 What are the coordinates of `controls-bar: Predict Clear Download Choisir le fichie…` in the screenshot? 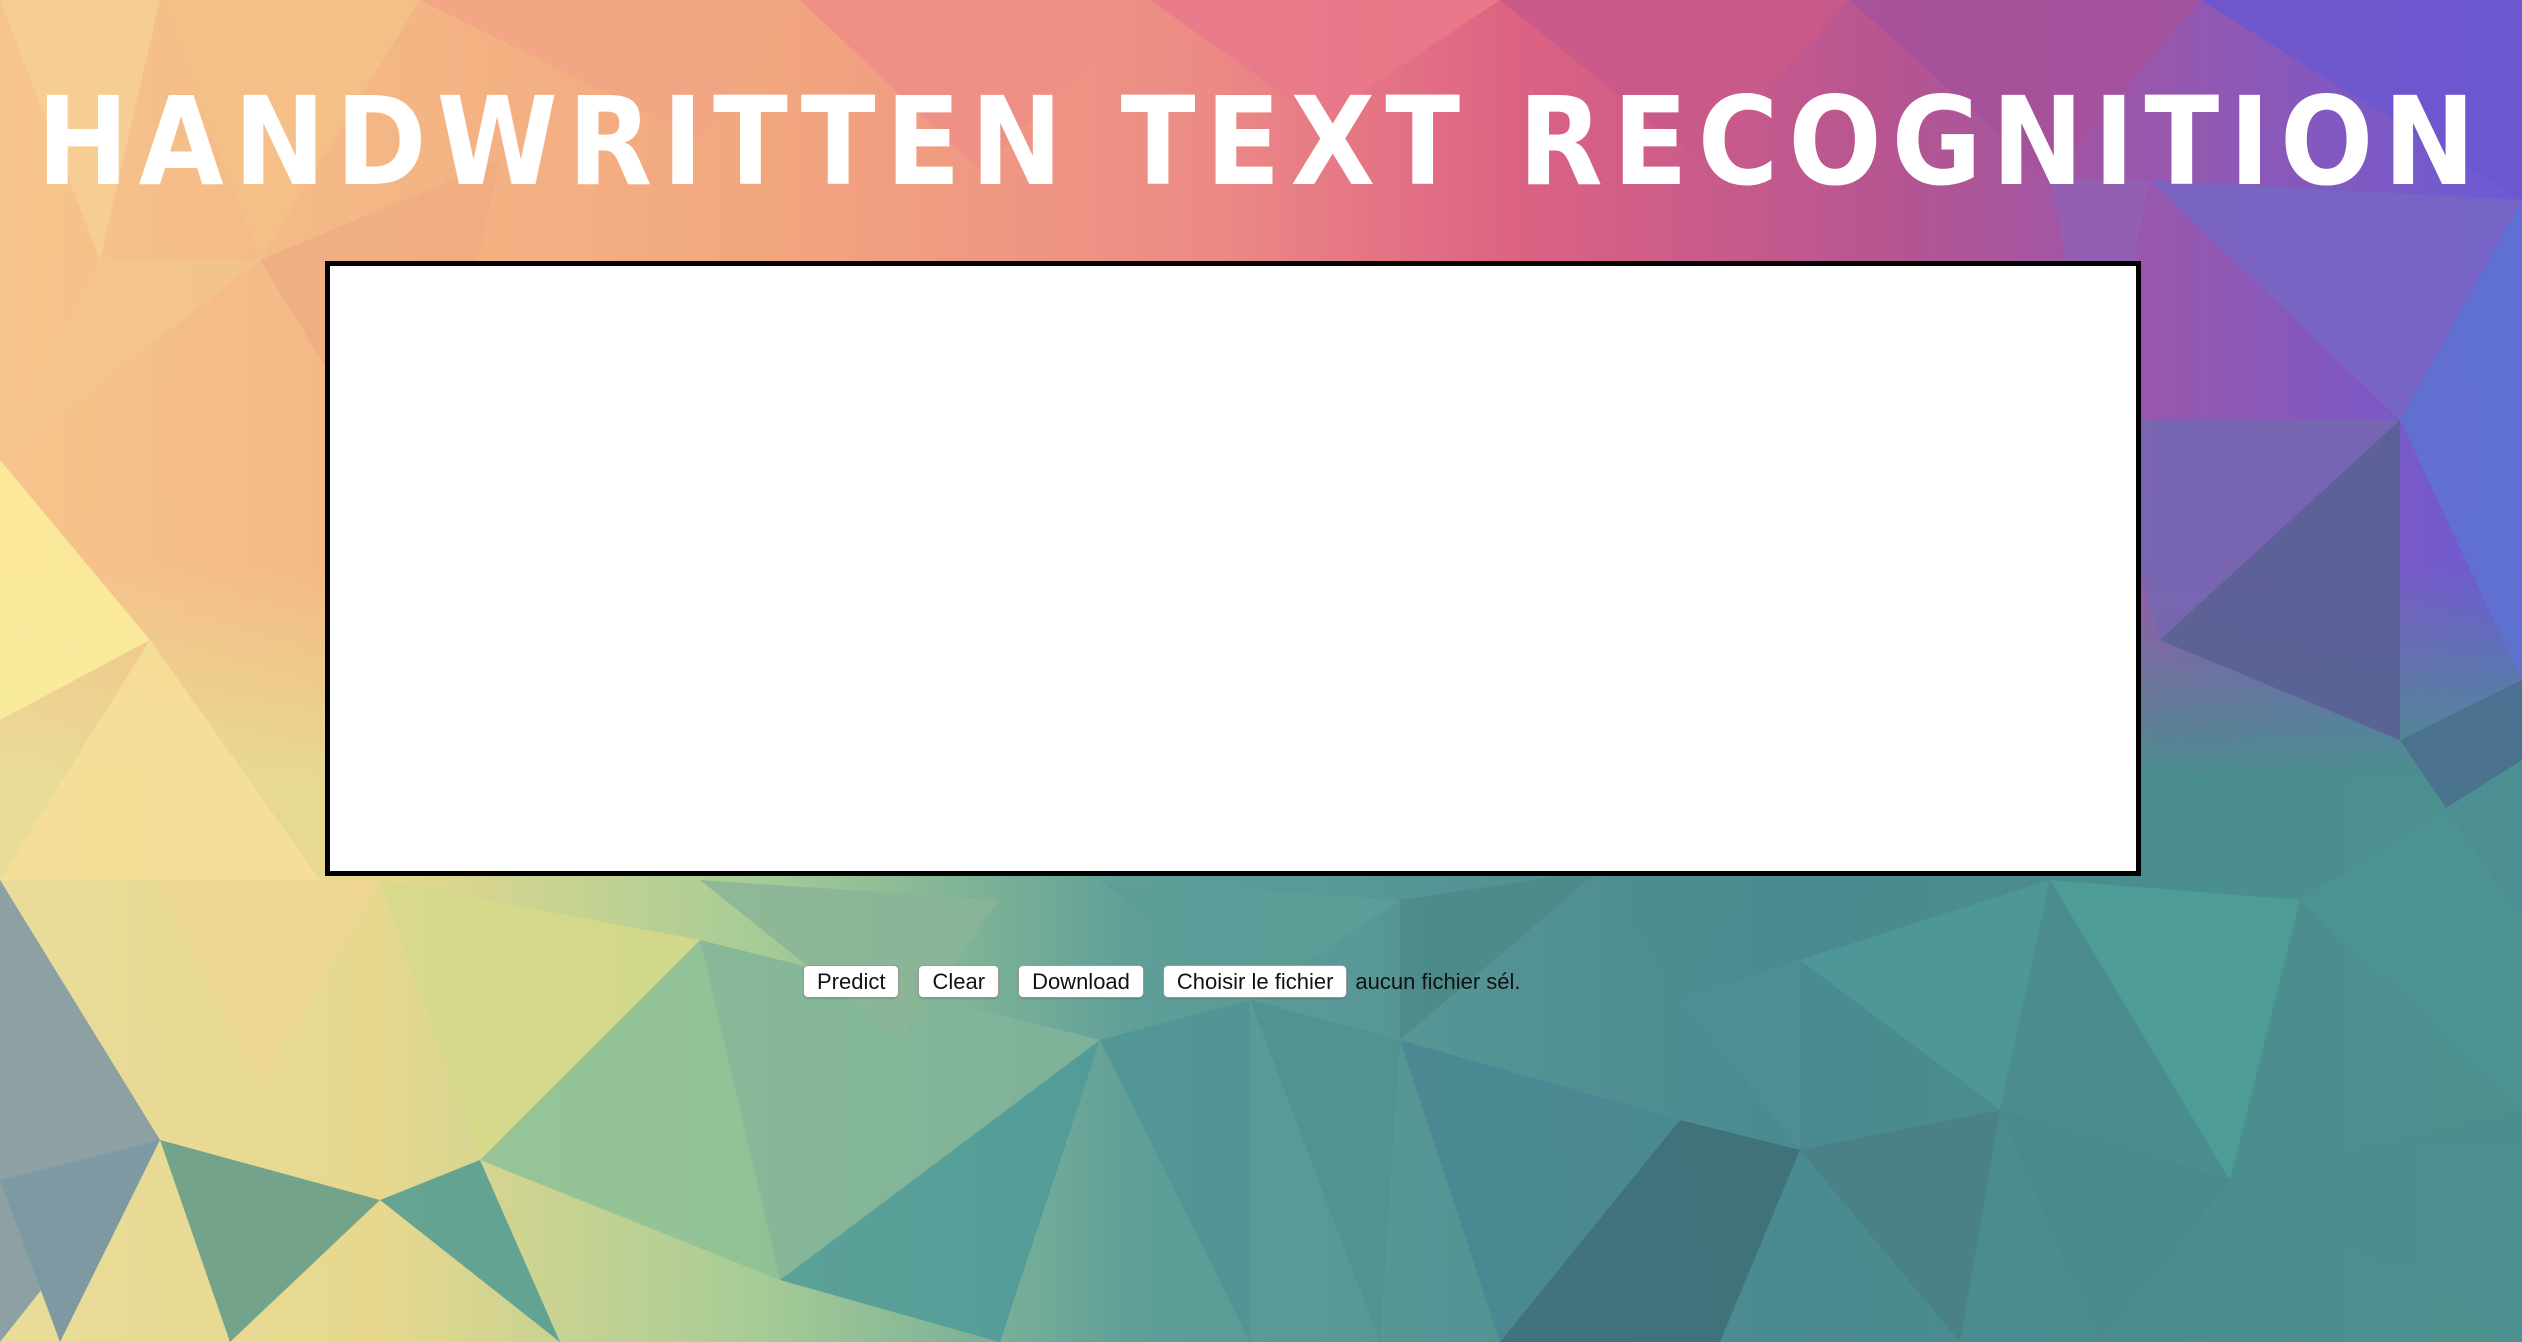 It's located at (1162, 981).